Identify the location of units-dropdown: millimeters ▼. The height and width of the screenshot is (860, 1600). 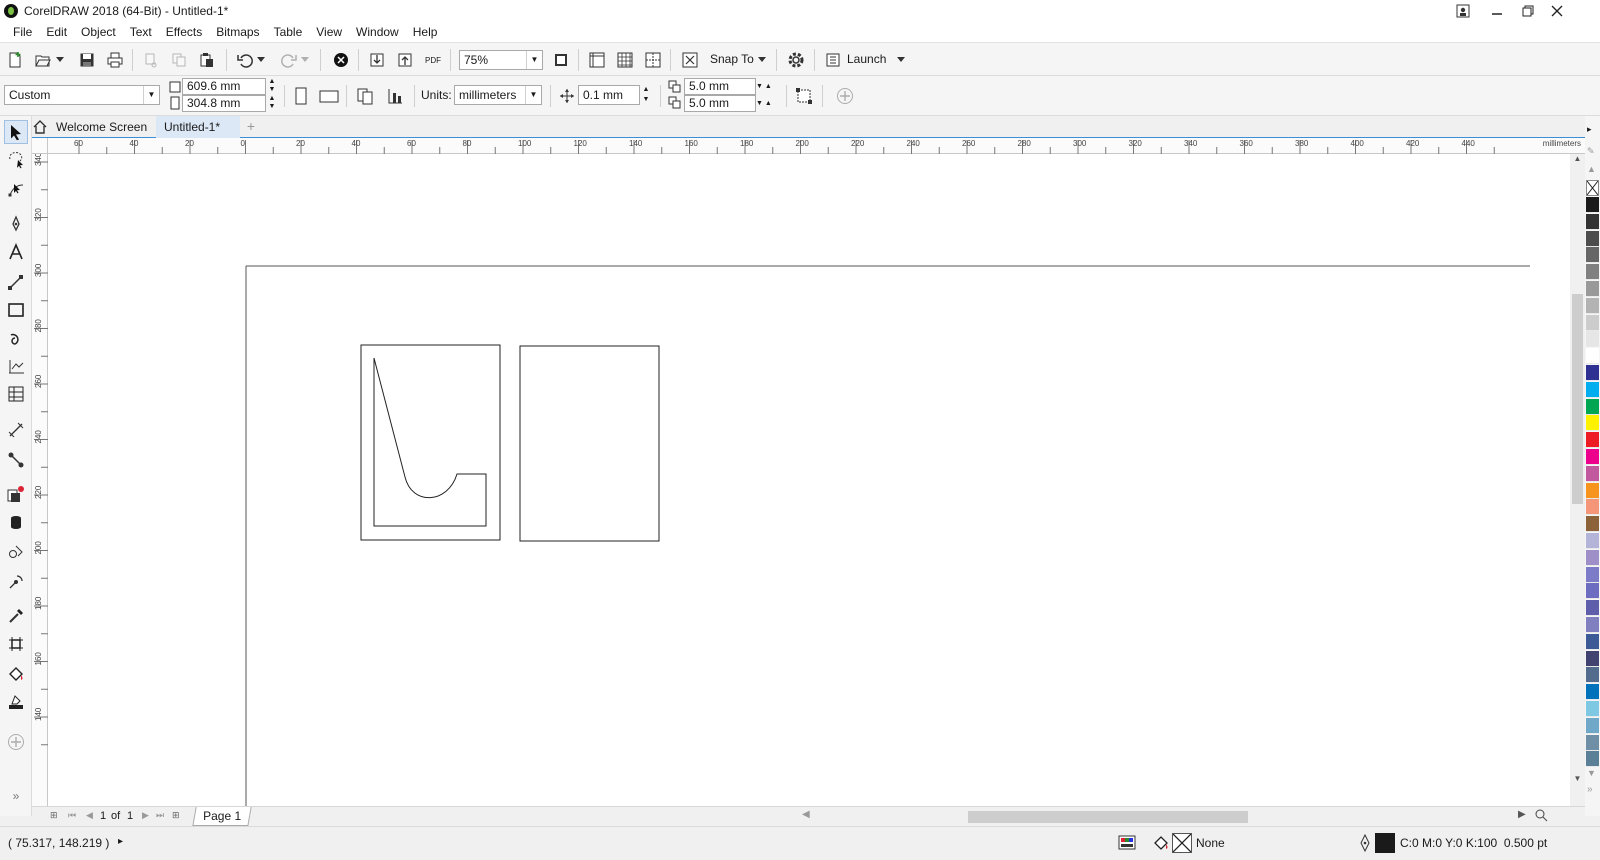
(498, 95).